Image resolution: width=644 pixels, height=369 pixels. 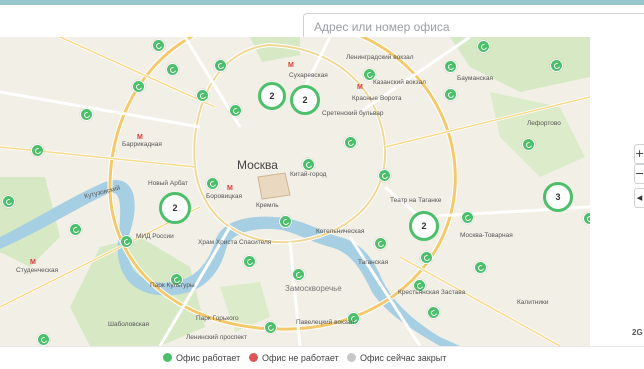 What do you see at coordinates (637, 332) in the screenshot?
I see `map-attribution: 2G` at bounding box center [637, 332].